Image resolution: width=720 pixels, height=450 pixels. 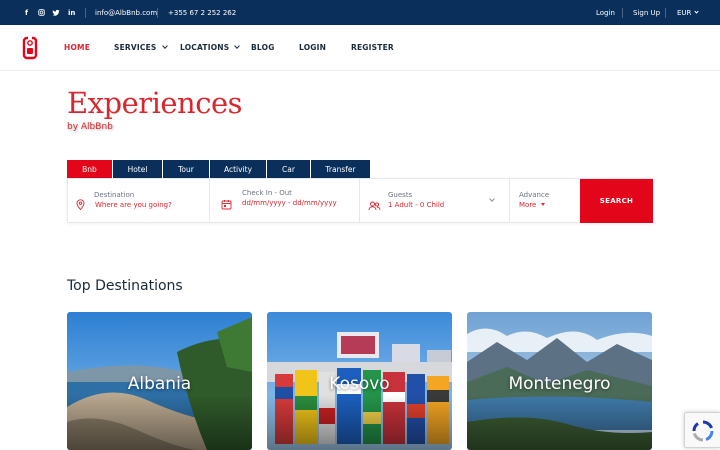 What do you see at coordinates (139, 200) in the screenshot?
I see `destination-field: Destination Where are you going?` at bounding box center [139, 200].